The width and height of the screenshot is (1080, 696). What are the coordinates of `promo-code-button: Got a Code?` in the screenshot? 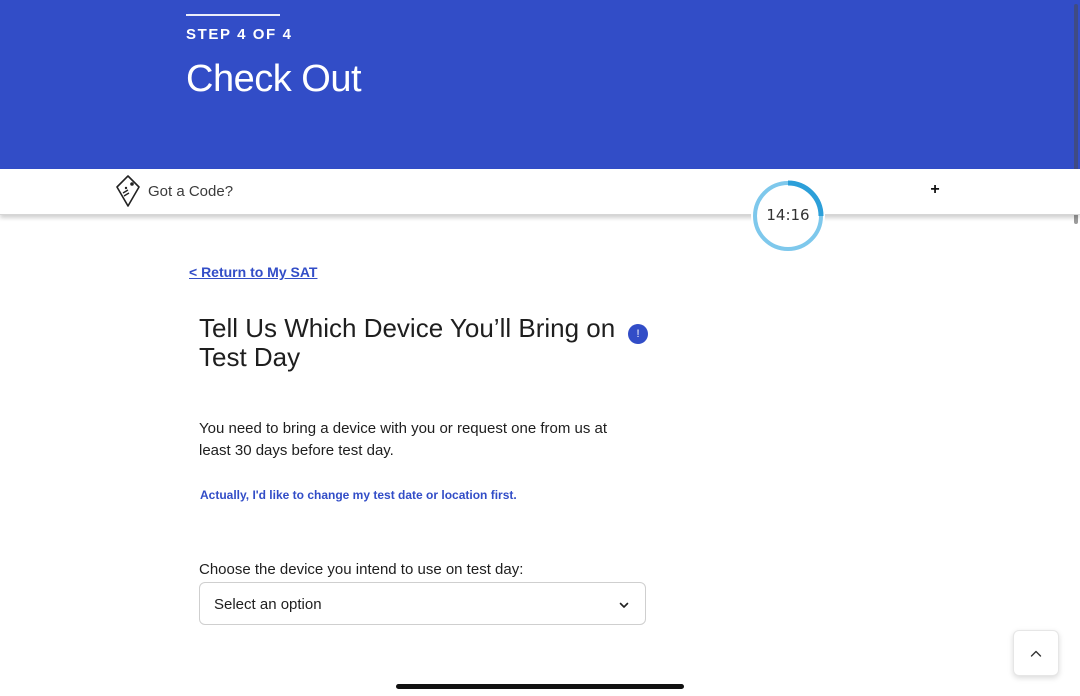 It's located at (173, 191).